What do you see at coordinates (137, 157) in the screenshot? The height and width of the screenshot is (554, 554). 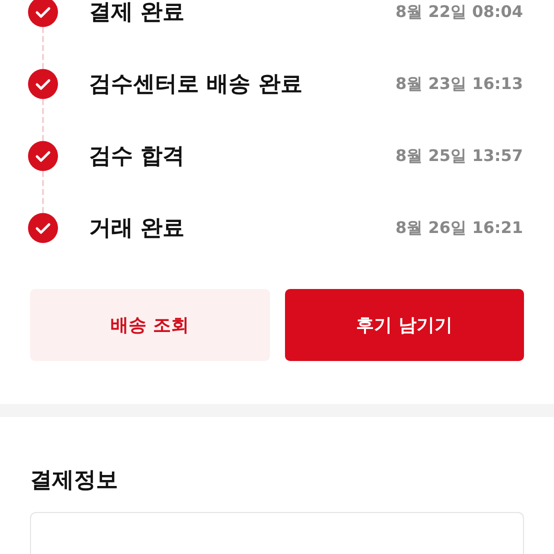 I see `step-label: 검수 합격` at bounding box center [137, 157].